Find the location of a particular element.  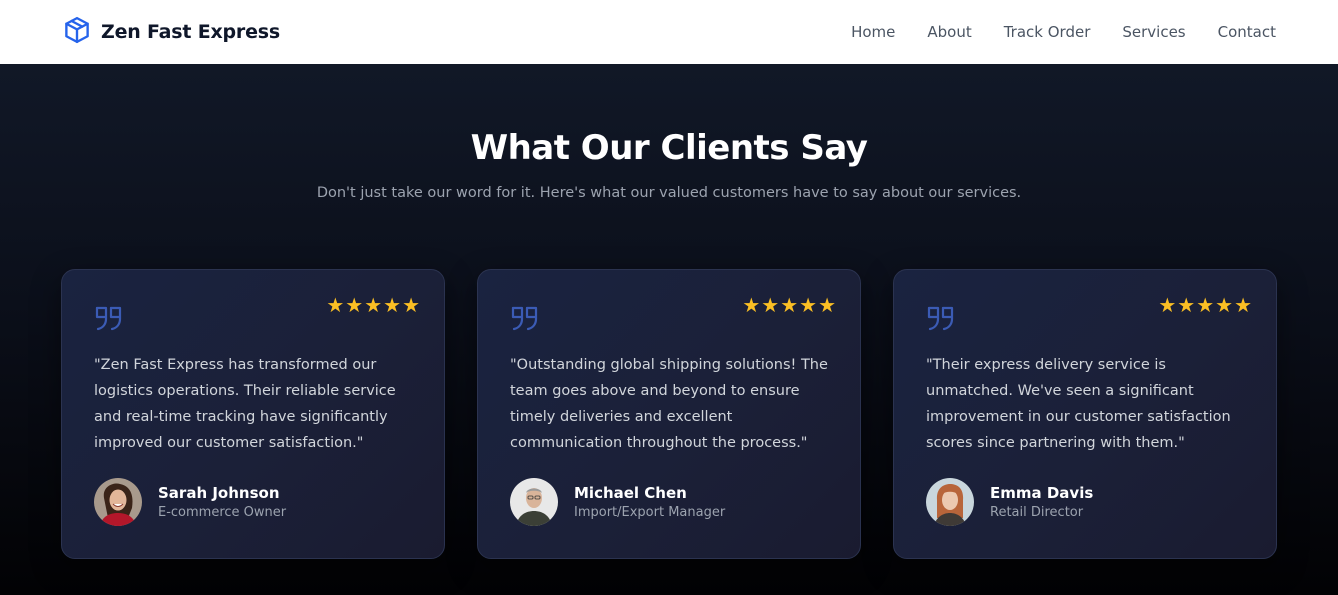

author-info: Michael Chen Import/Export Manager is located at coordinates (649, 502).